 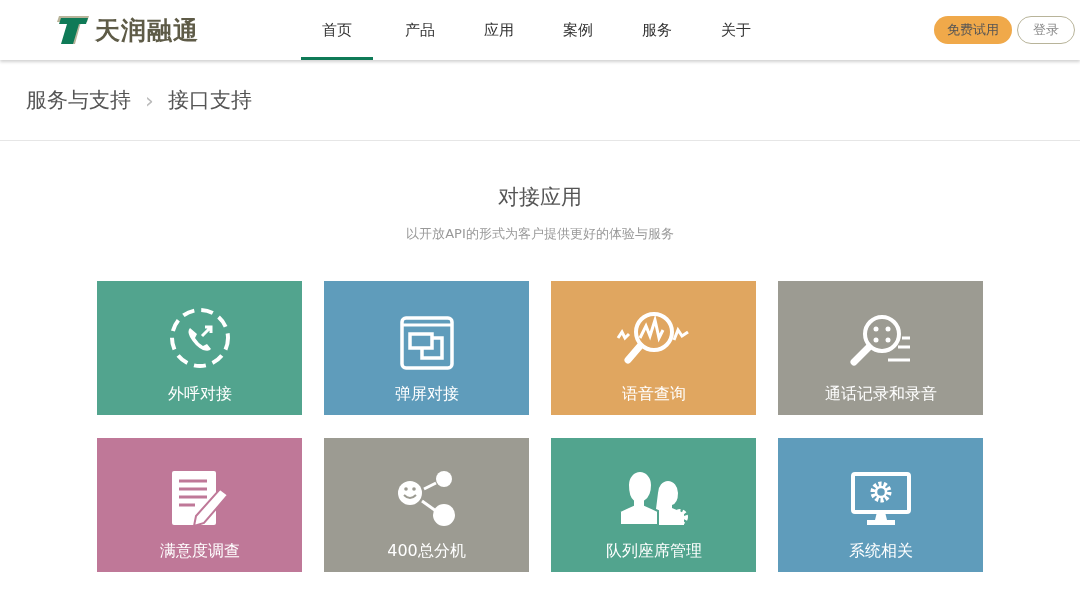 What do you see at coordinates (880, 551) in the screenshot?
I see `tile-label: 系统相关` at bounding box center [880, 551].